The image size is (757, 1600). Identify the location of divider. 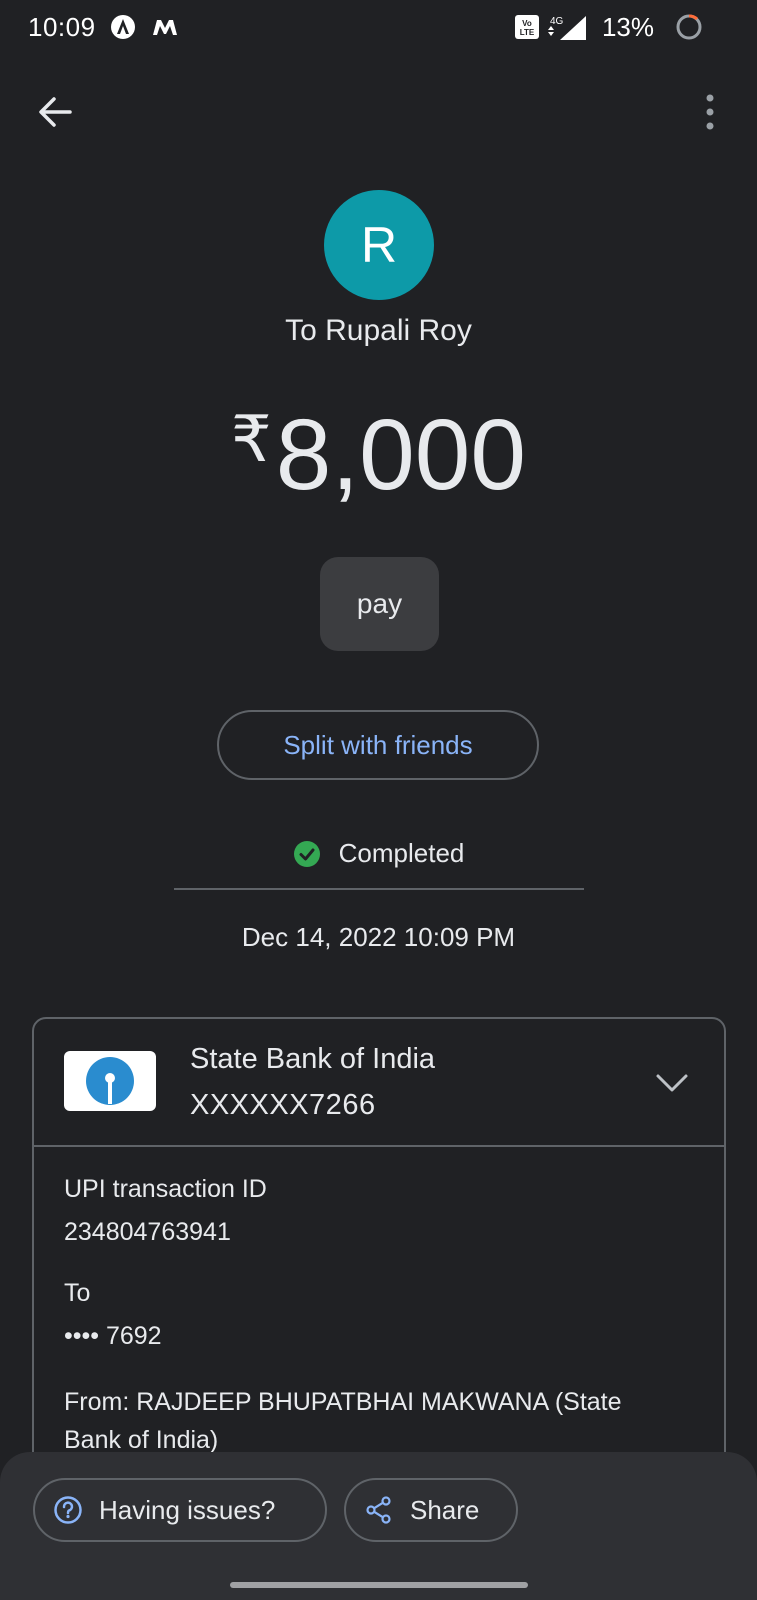
(379, 889).